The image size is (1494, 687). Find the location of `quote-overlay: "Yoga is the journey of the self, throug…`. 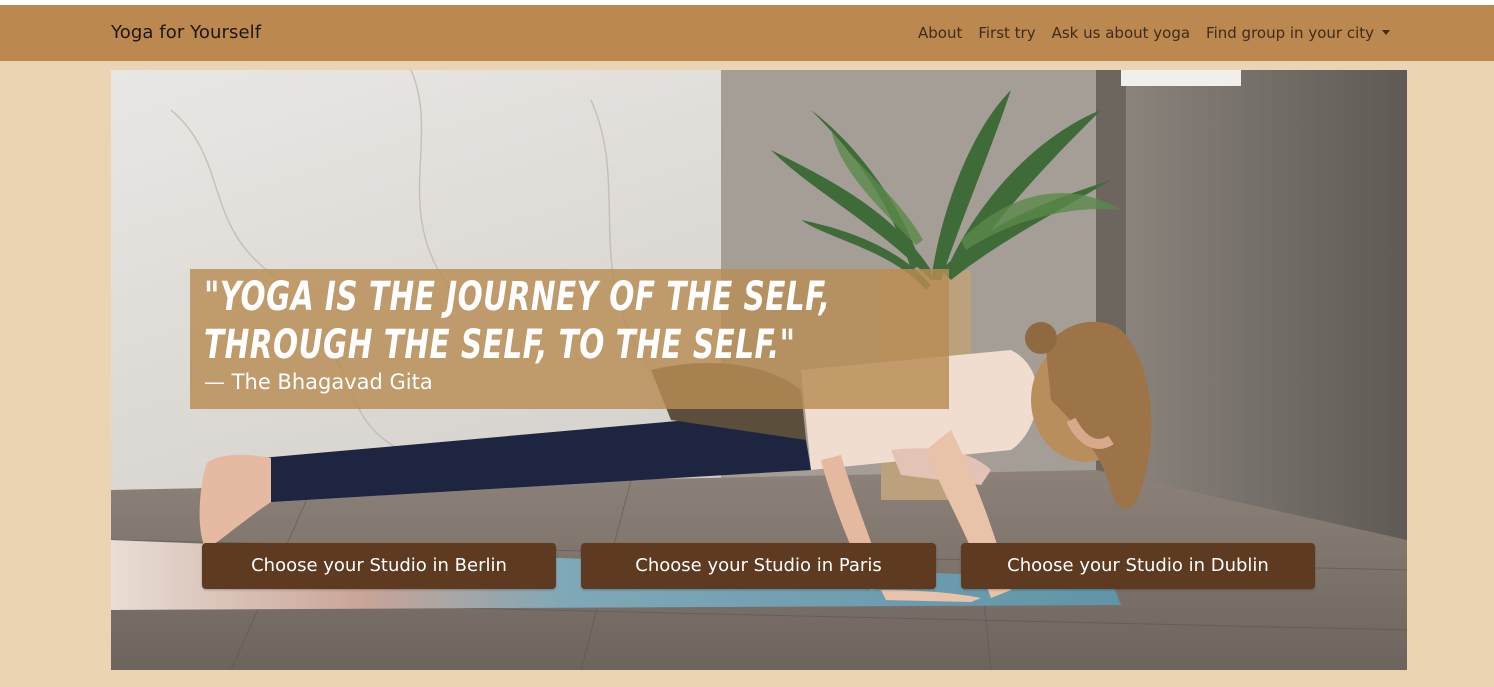

quote-overlay: "Yoga is the journey of the self, throug… is located at coordinates (569, 339).